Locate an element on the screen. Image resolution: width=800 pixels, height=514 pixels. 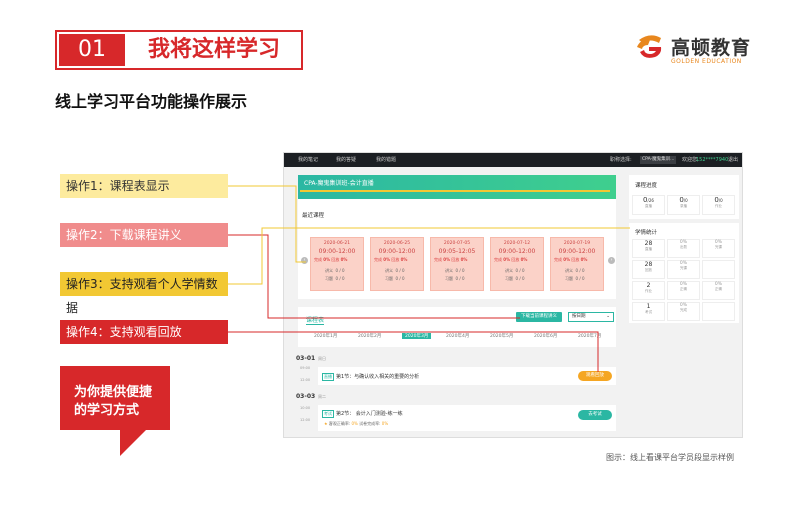
highlight-line is located at coordinates (455, 191).